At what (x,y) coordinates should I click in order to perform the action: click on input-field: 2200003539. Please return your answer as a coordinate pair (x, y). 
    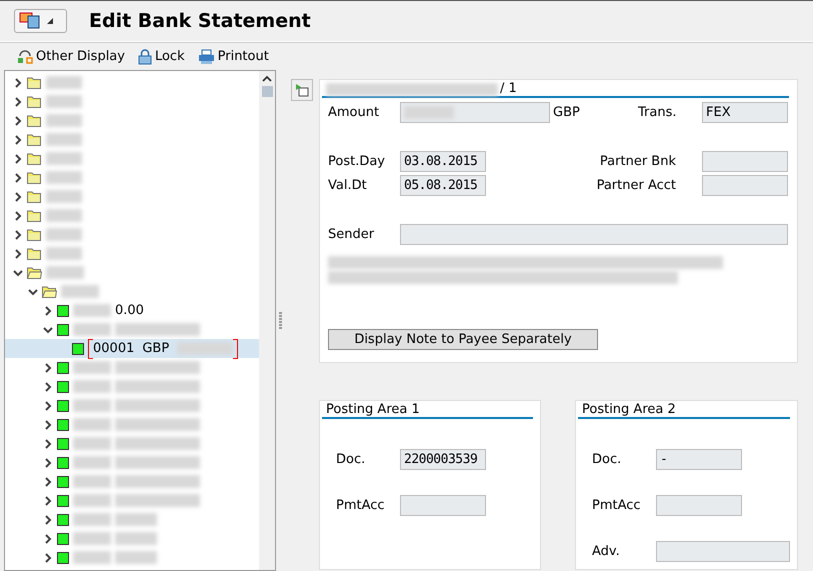
    Looking at the image, I should click on (443, 459).